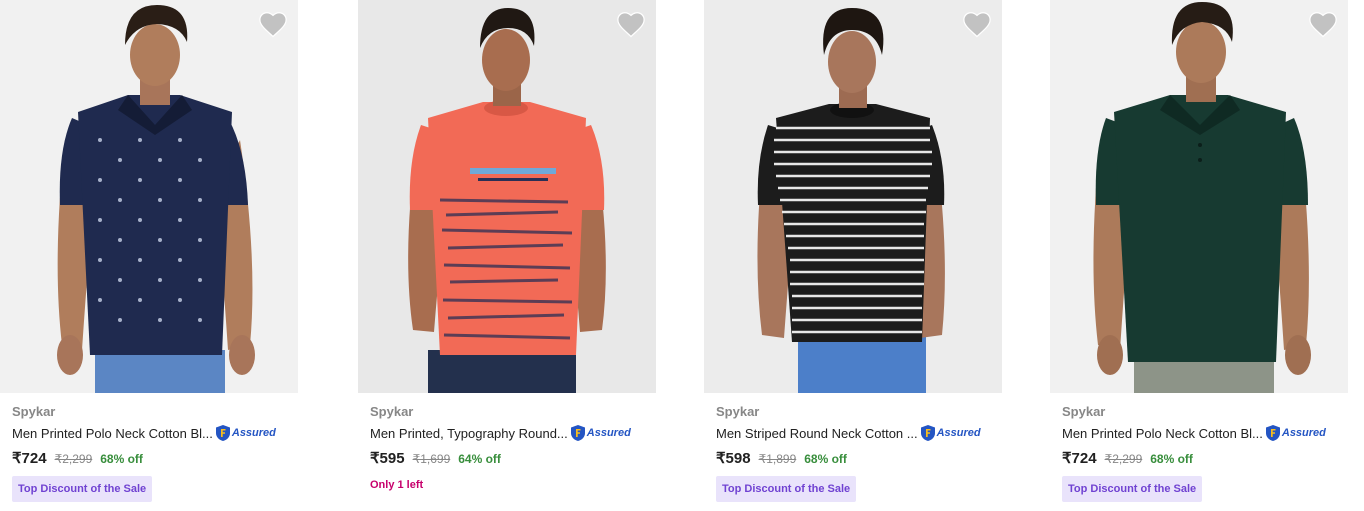 The width and height of the screenshot is (1364, 511). I want to click on selling-price: ₹595, so click(387, 458).